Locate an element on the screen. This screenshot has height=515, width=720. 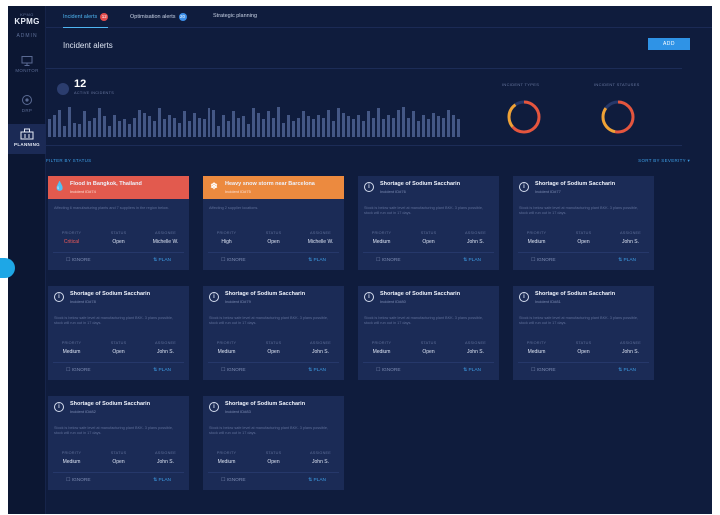
logo-text: KPMG is located at coordinates (27, 21).